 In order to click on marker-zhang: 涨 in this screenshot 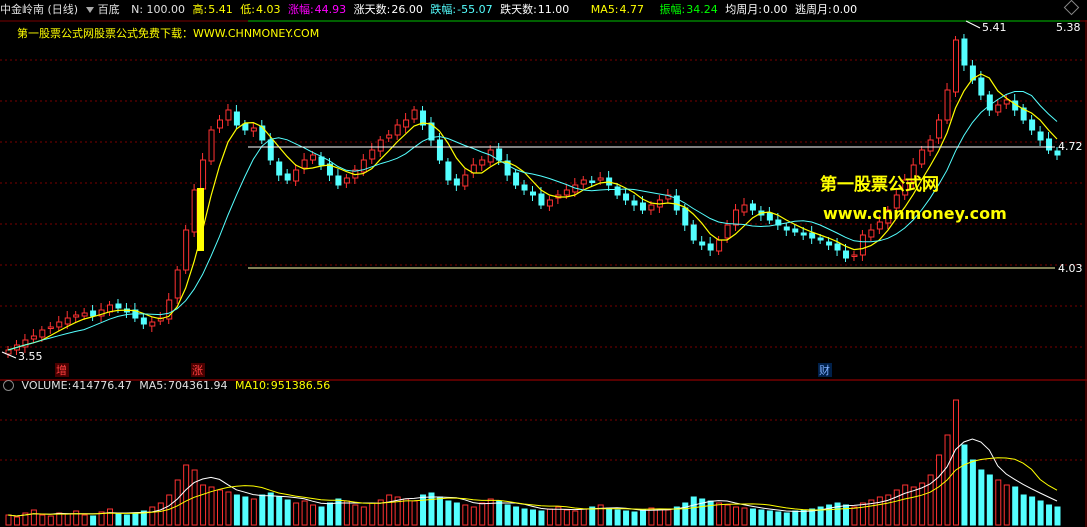, I will do `click(197, 370)`.